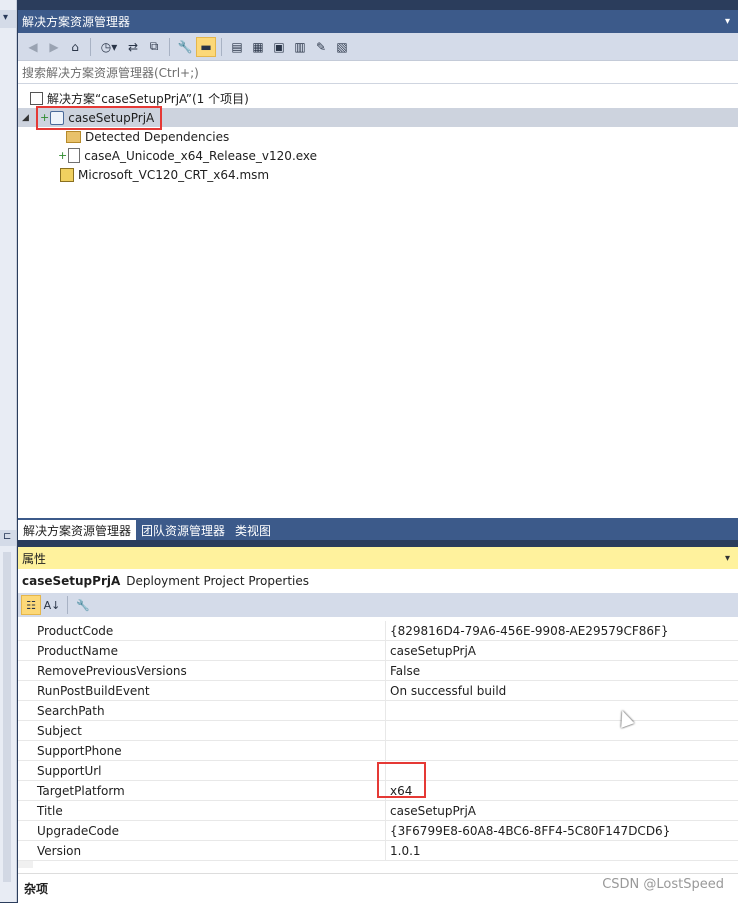 Image resolution: width=738 pixels, height=903 pixels. What do you see at coordinates (73, 136) in the screenshot?
I see `folder-icon` at bounding box center [73, 136].